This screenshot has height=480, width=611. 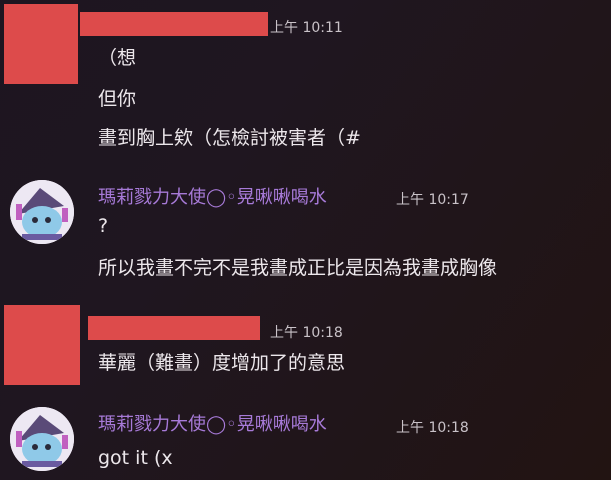 What do you see at coordinates (432, 200) in the screenshot?
I see `message-timestamp: 上午 10:17` at bounding box center [432, 200].